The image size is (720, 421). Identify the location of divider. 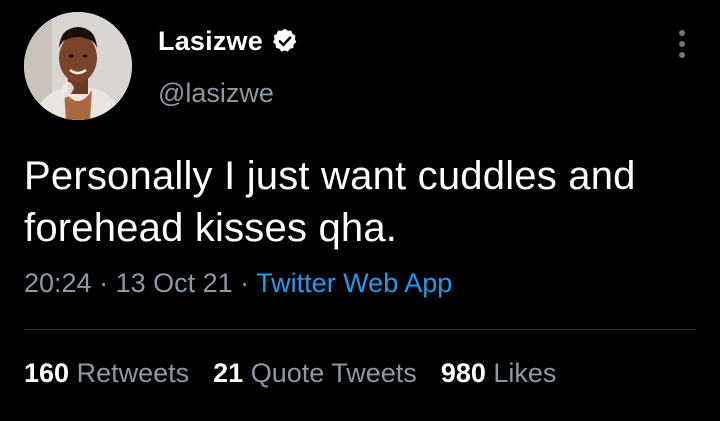
(360, 329).